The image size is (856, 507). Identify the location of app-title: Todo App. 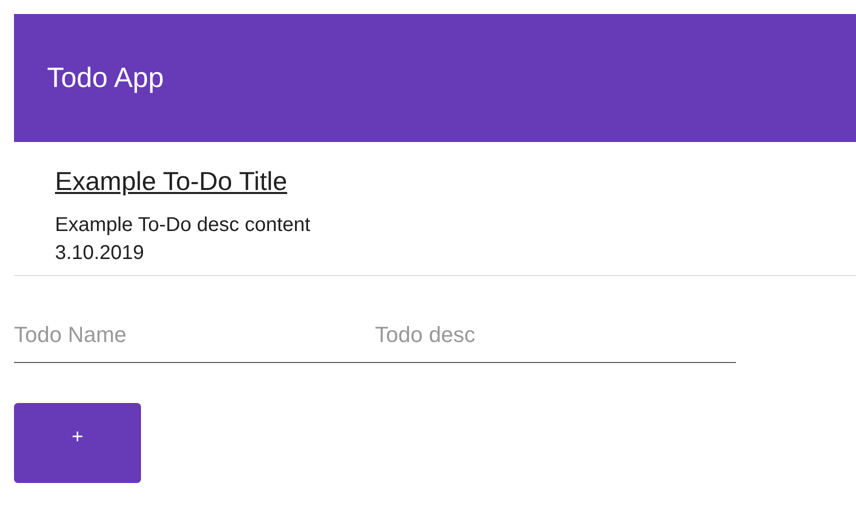
(105, 78).